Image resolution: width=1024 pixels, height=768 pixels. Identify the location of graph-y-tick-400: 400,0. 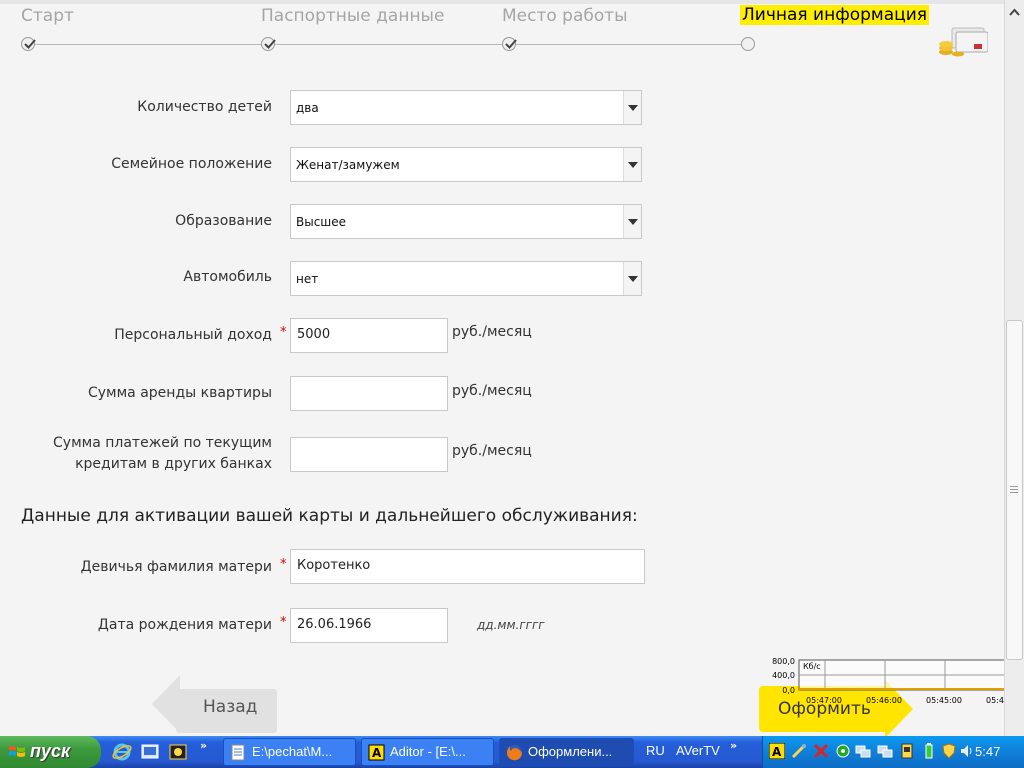
(783, 675).